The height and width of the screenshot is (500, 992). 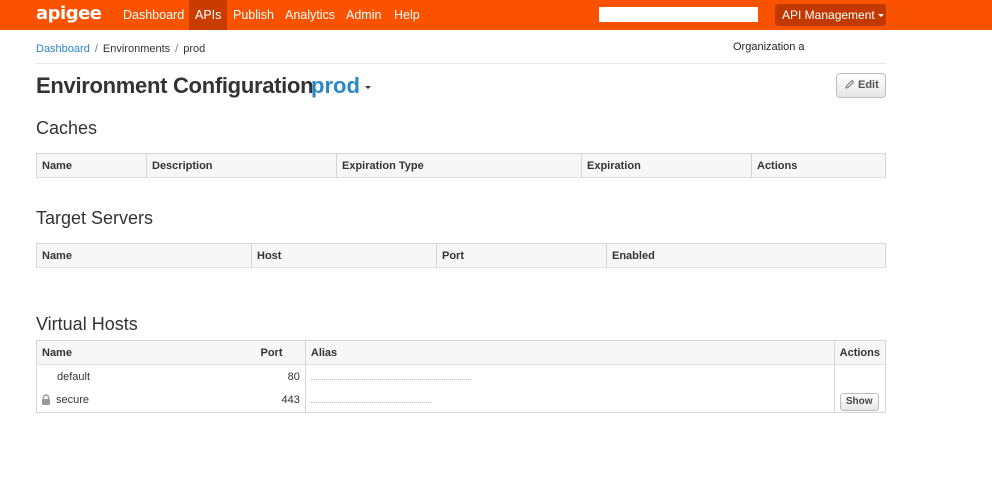 I want to click on table-header-row: Name Host Port Enabled, so click(x=461, y=255).